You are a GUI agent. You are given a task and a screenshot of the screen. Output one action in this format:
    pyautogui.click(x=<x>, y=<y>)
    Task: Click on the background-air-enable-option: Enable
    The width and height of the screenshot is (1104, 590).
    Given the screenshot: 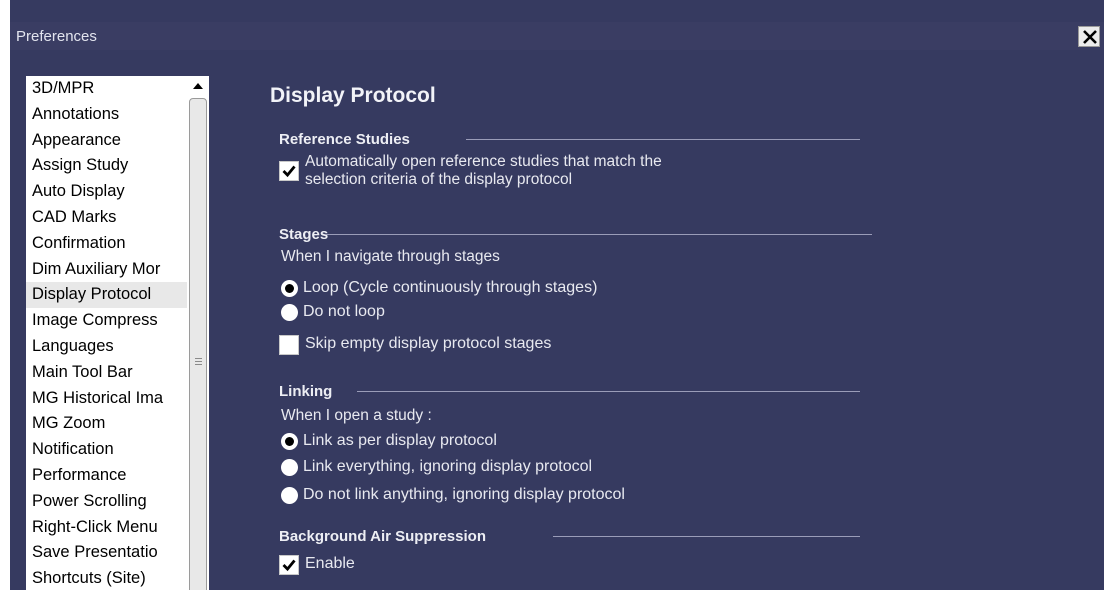 What is the action you would take?
    pyautogui.click(x=317, y=565)
    